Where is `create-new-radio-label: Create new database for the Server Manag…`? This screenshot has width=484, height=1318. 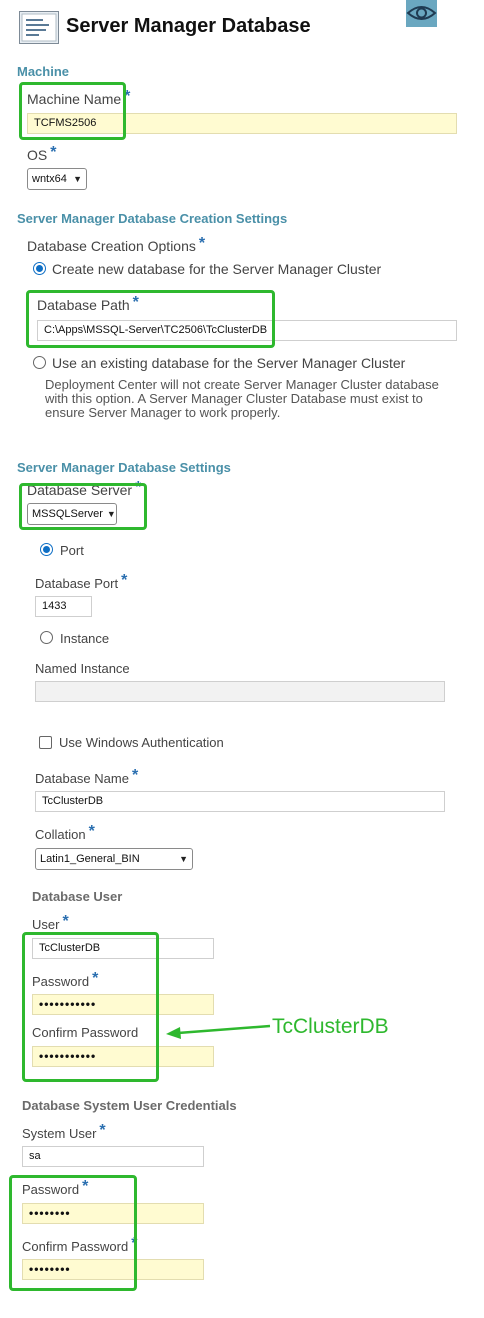 create-new-radio-label: Create new database for the Server Manag… is located at coordinates (217, 269).